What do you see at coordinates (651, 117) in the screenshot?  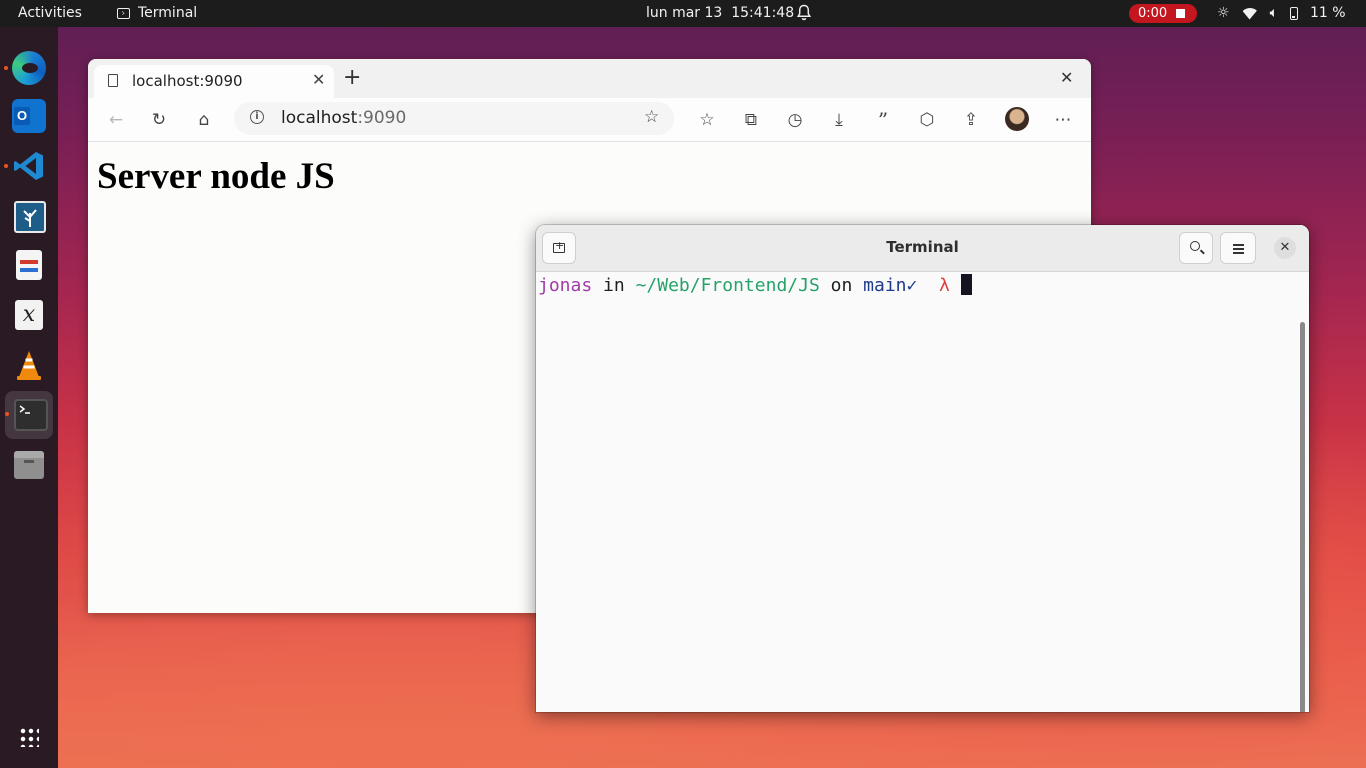 I see `add-favorite-icon: ☆` at bounding box center [651, 117].